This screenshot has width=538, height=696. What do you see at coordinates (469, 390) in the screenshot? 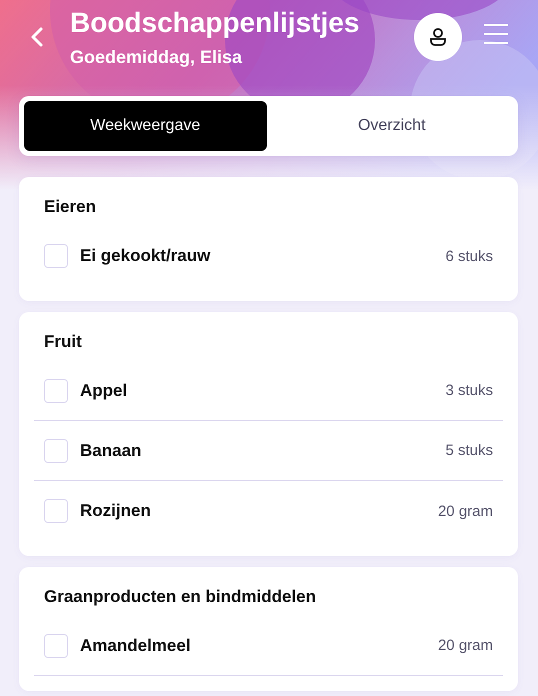
I see `item-quantity: 3 stuks` at bounding box center [469, 390].